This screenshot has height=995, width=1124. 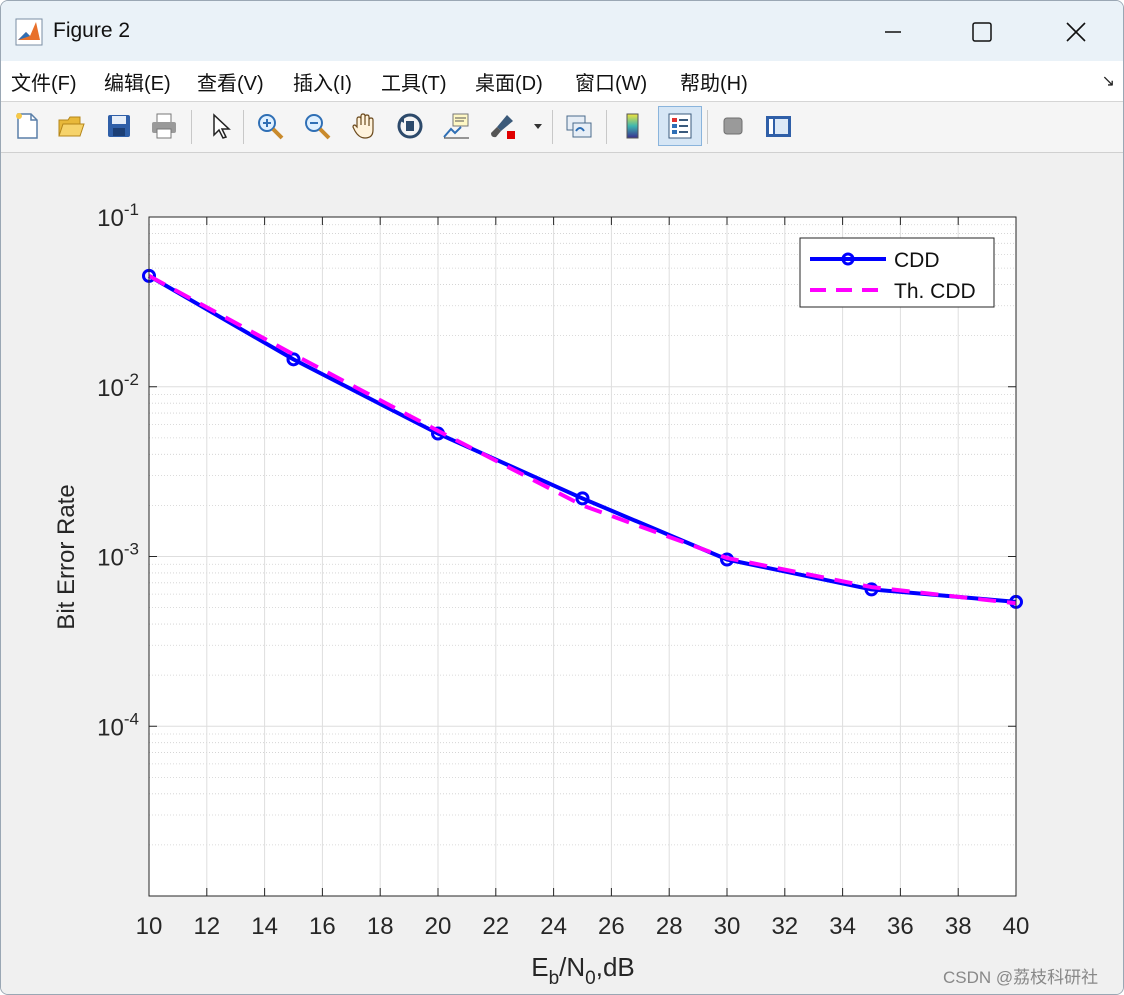 What do you see at coordinates (784, 926) in the screenshot?
I see `x-tick-label: 32` at bounding box center [784, 926].